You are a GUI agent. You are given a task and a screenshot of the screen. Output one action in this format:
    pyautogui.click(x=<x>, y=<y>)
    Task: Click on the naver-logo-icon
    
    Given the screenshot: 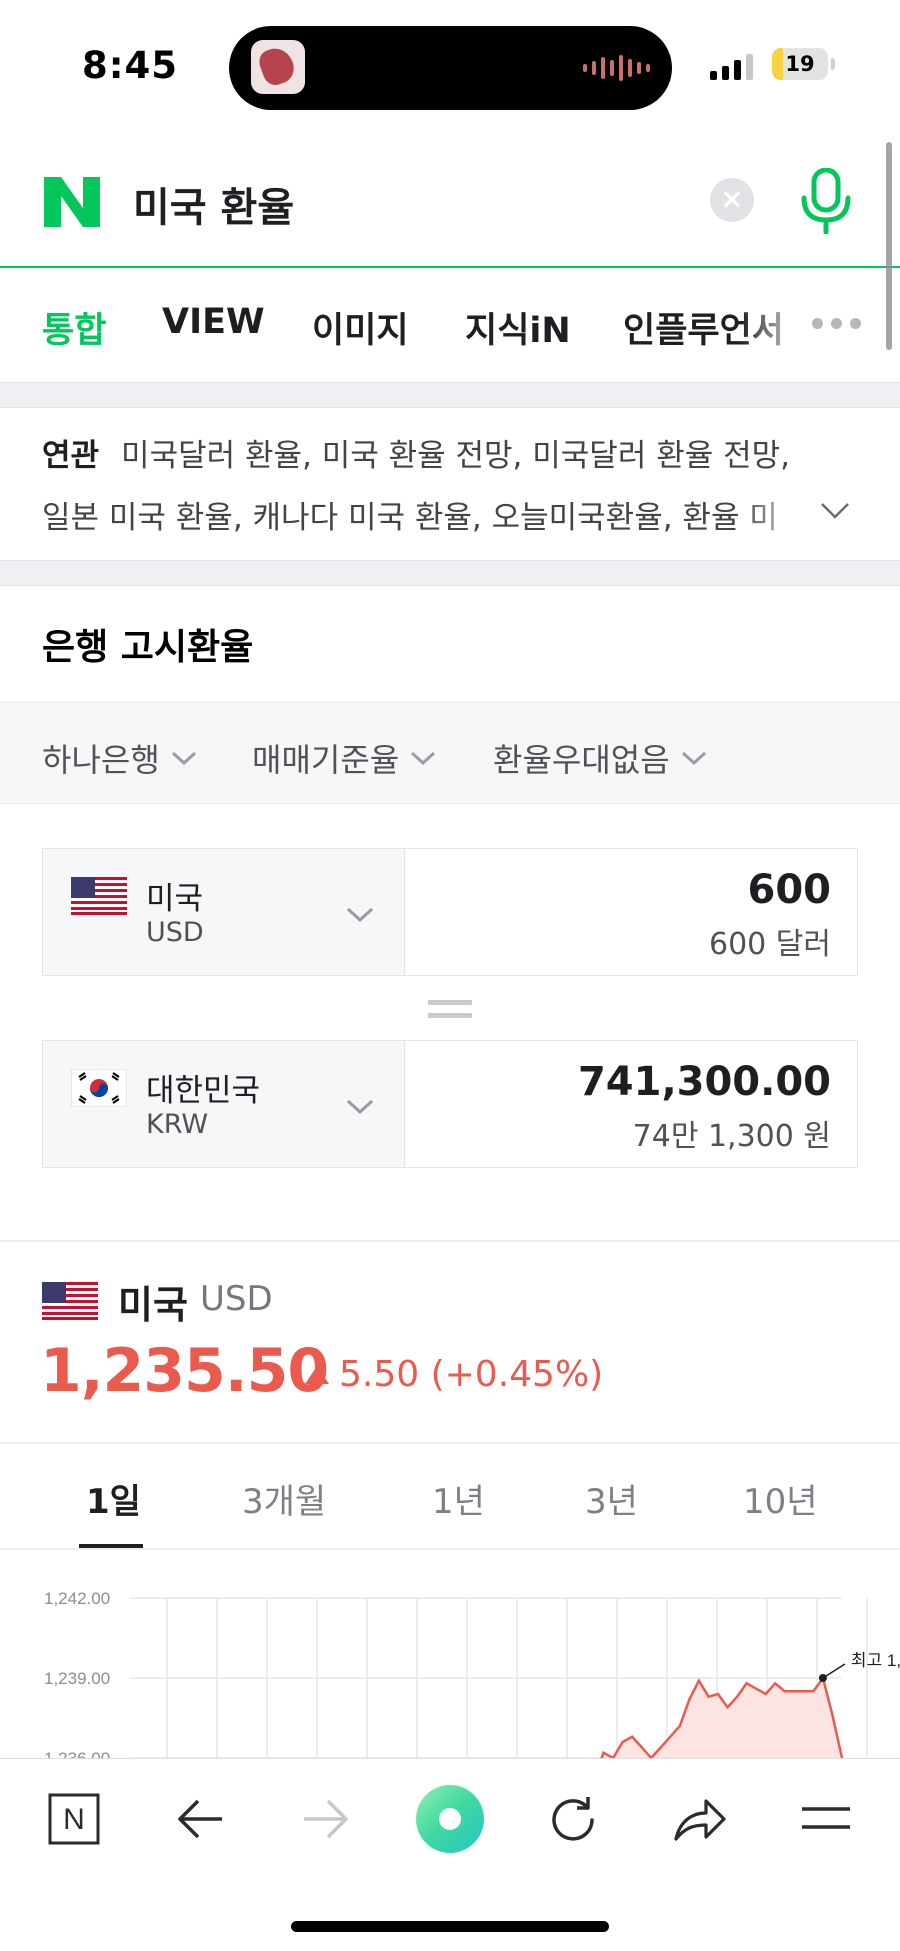 What is the action you would take?
    pyautogui.click(x=72, y=202)
    